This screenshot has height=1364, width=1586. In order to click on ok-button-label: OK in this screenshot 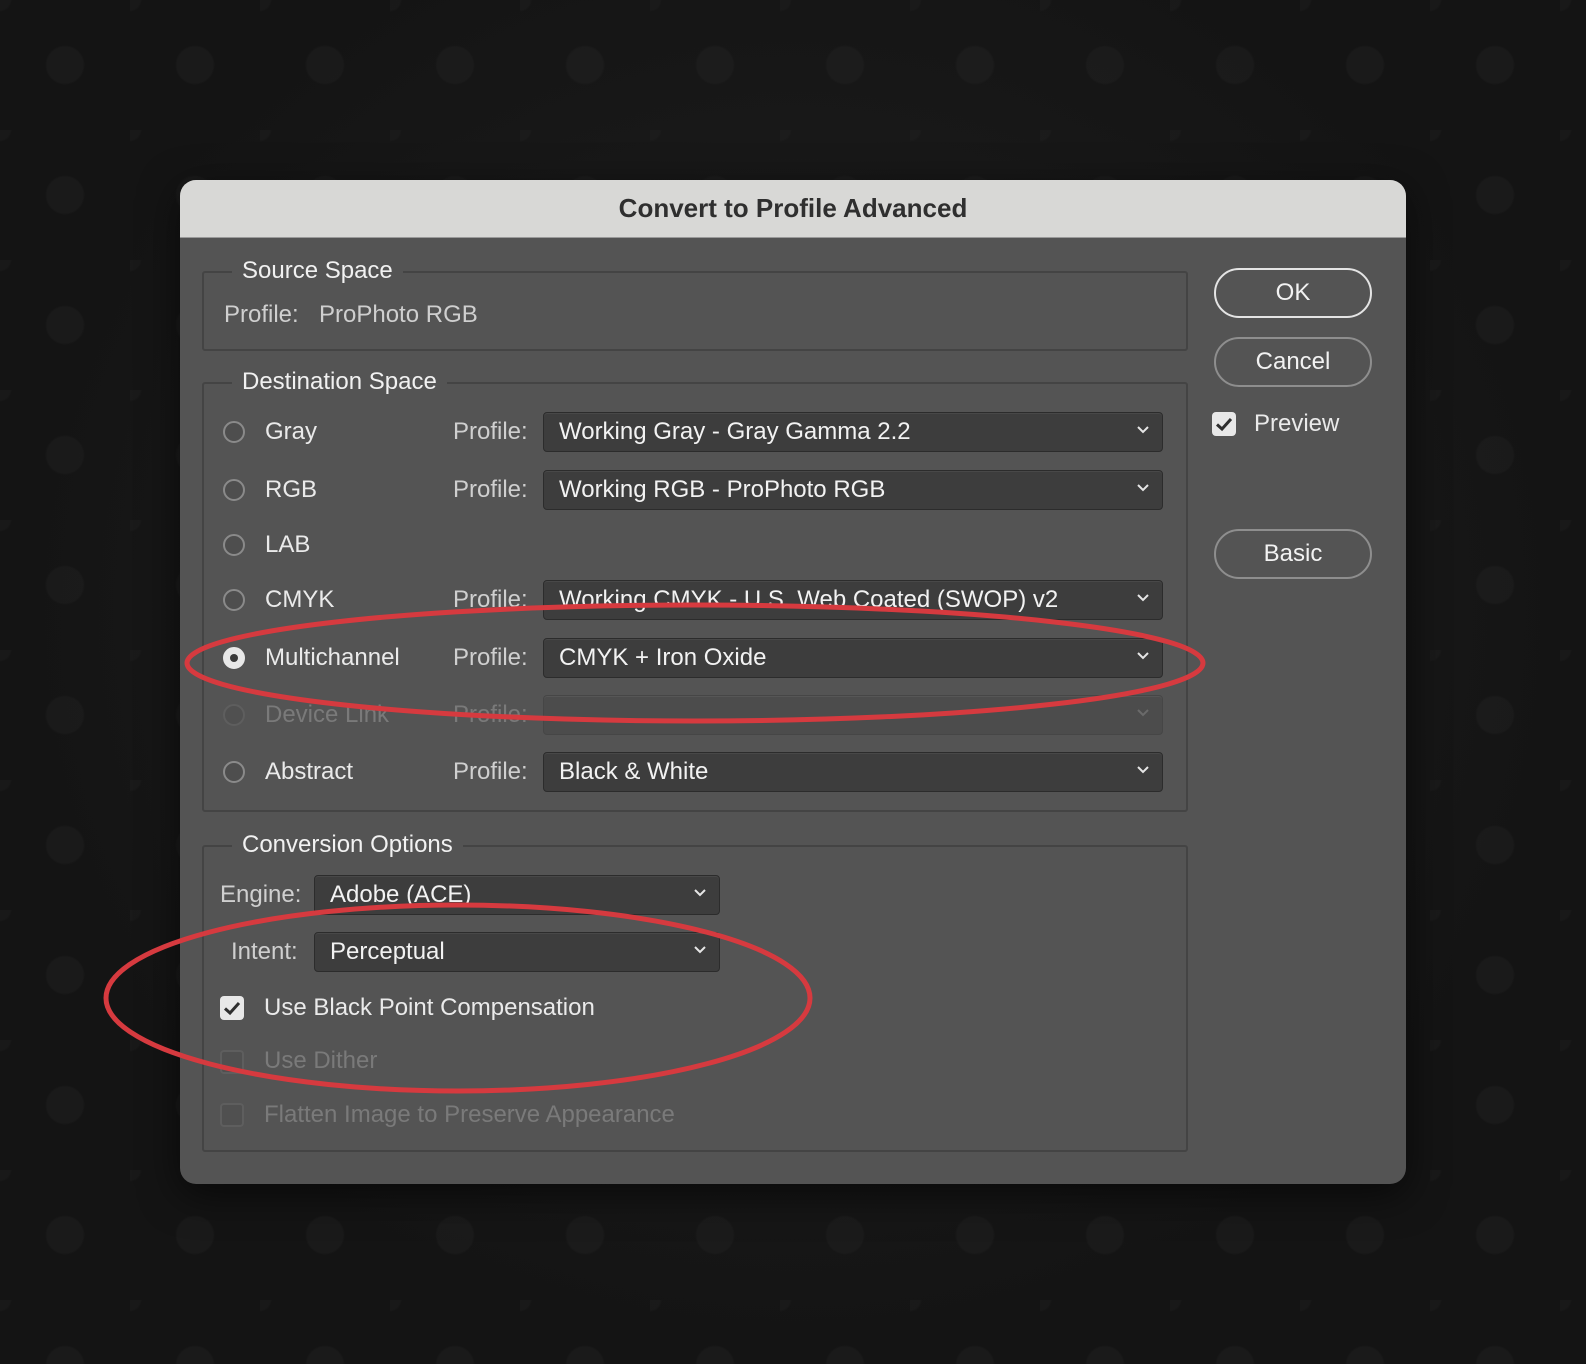, I will do `click(1293, 292)`.